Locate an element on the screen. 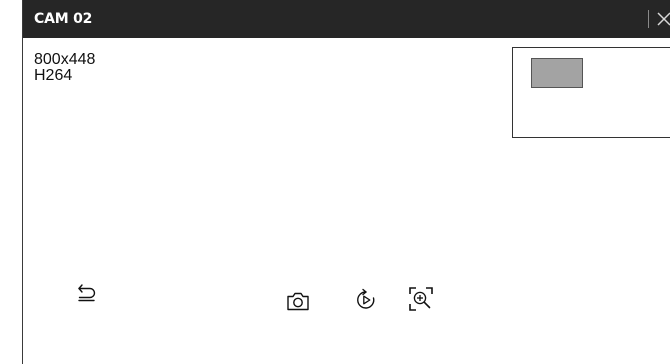 This screenshot has height=364, width=670. back-arrow-icon is located at coordinates (87, 293).